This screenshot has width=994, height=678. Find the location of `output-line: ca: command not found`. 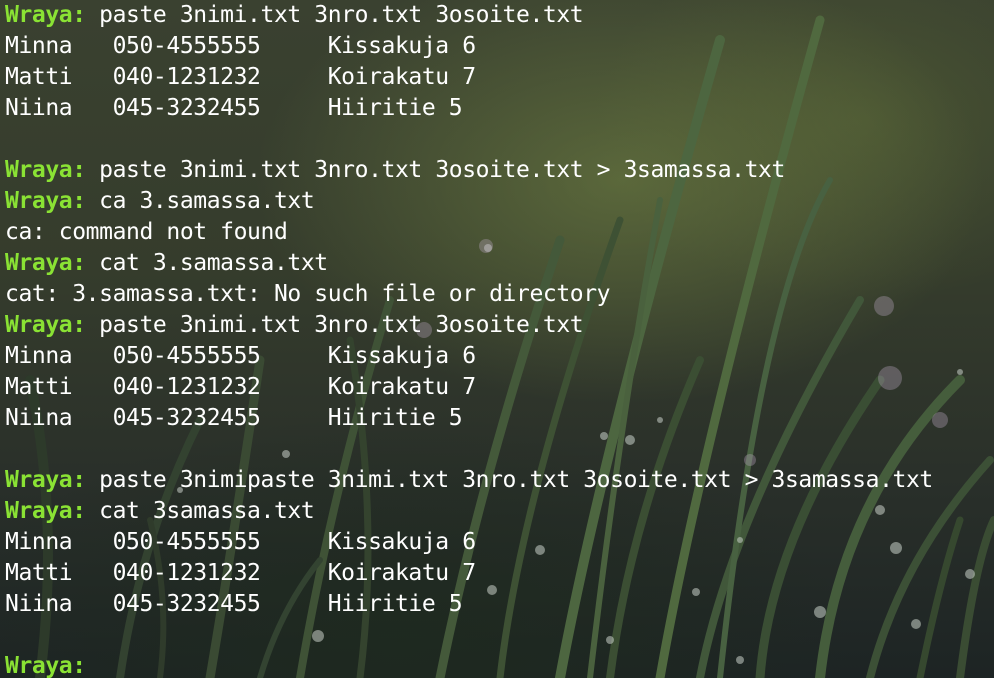

output-line: ca: command not found is located at coordinates (146, 232).